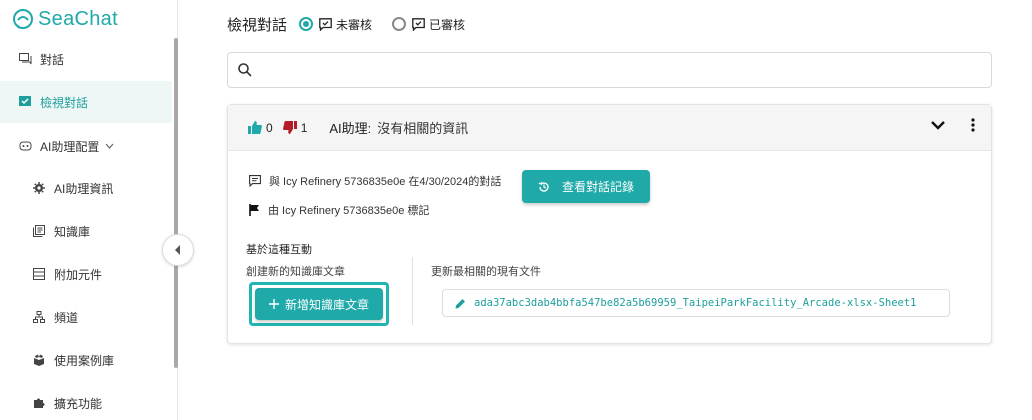 The width and height of the screenshot is (1032, 420). Describe the element at coordinates (78, 18) in the screenshot. I see `logo-text: SeaChat` at that location.